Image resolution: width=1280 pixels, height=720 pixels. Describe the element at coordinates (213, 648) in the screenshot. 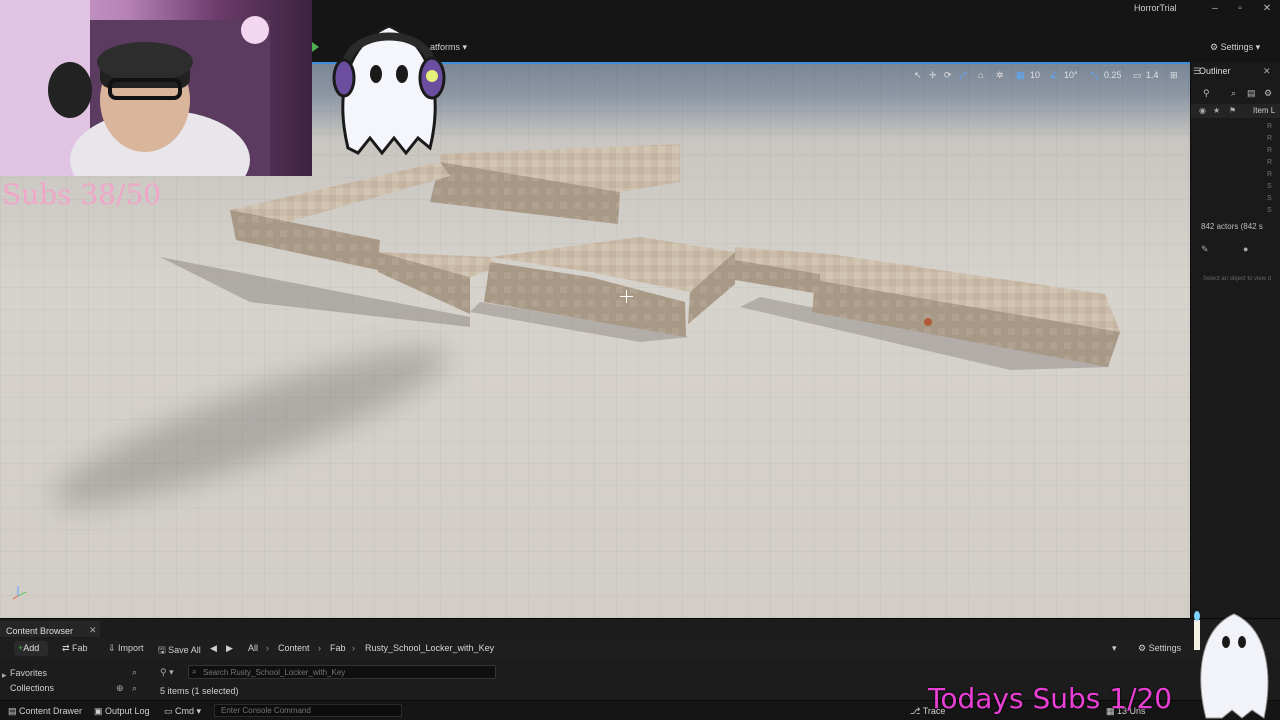

I see `history-back-icon: ◀` at that location.